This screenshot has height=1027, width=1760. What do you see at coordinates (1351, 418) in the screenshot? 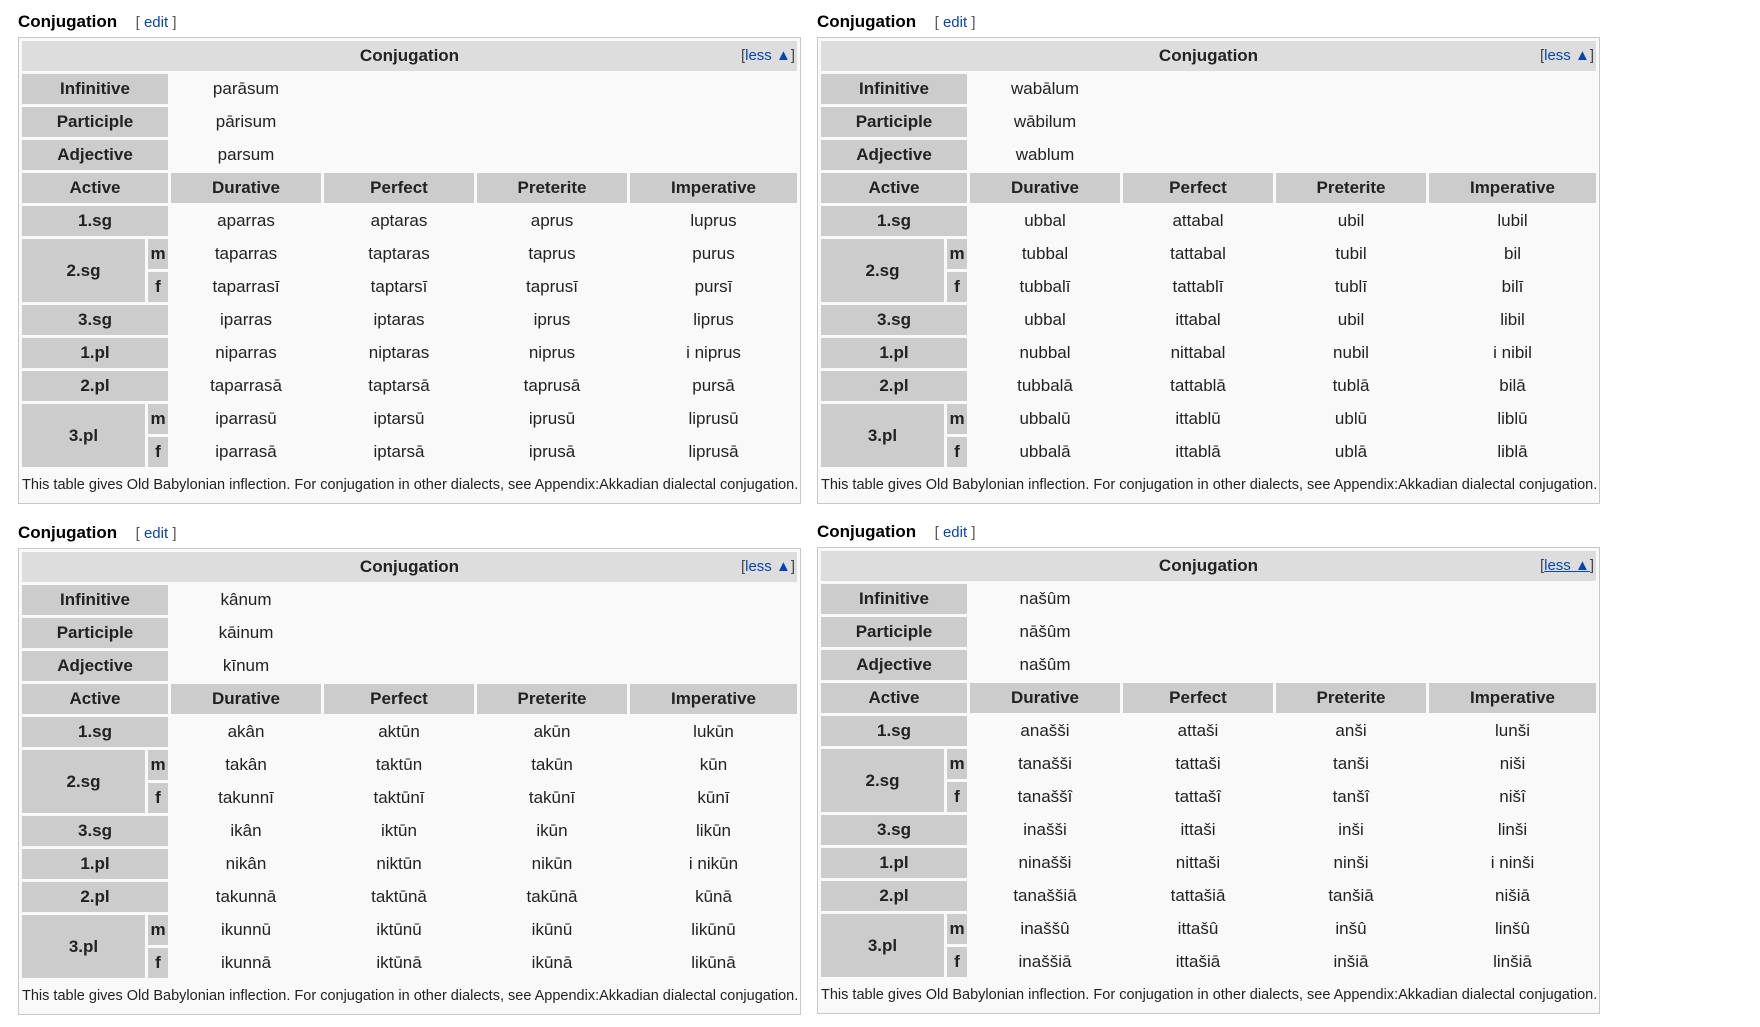
I see `form-cell: ublū` at bounding box center [1351, 418].